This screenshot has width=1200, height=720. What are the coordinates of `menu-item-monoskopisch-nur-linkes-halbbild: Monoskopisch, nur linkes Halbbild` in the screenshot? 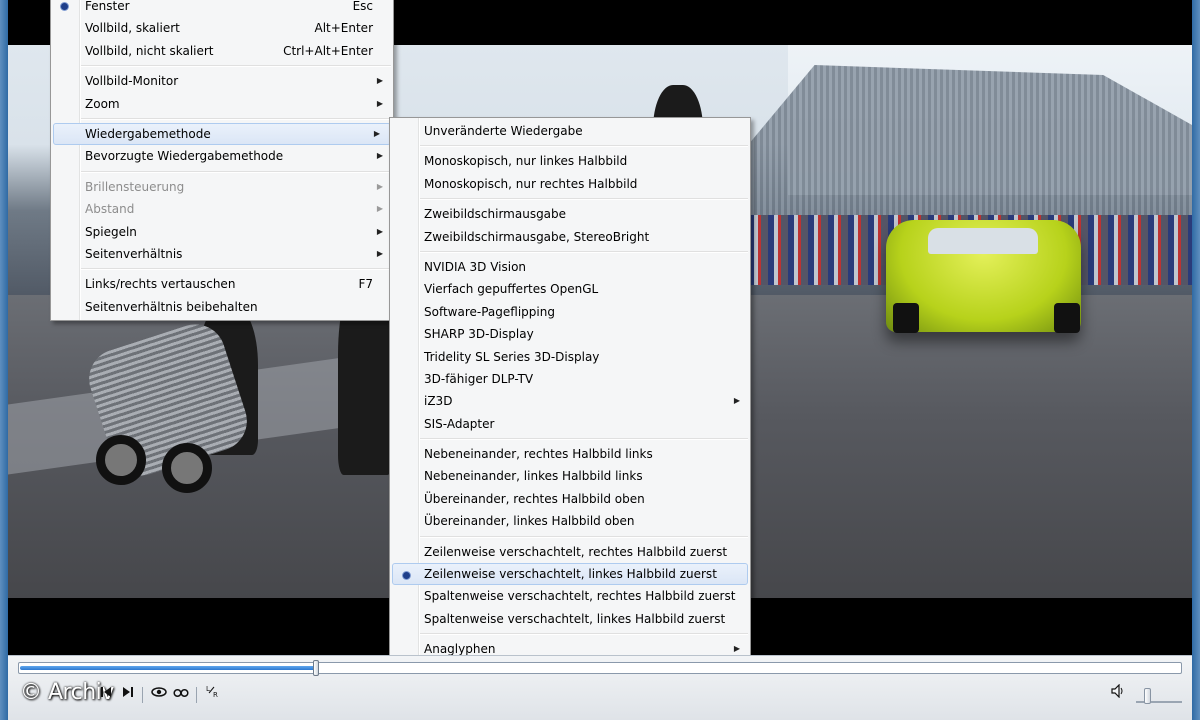 It's located at (570, 161).